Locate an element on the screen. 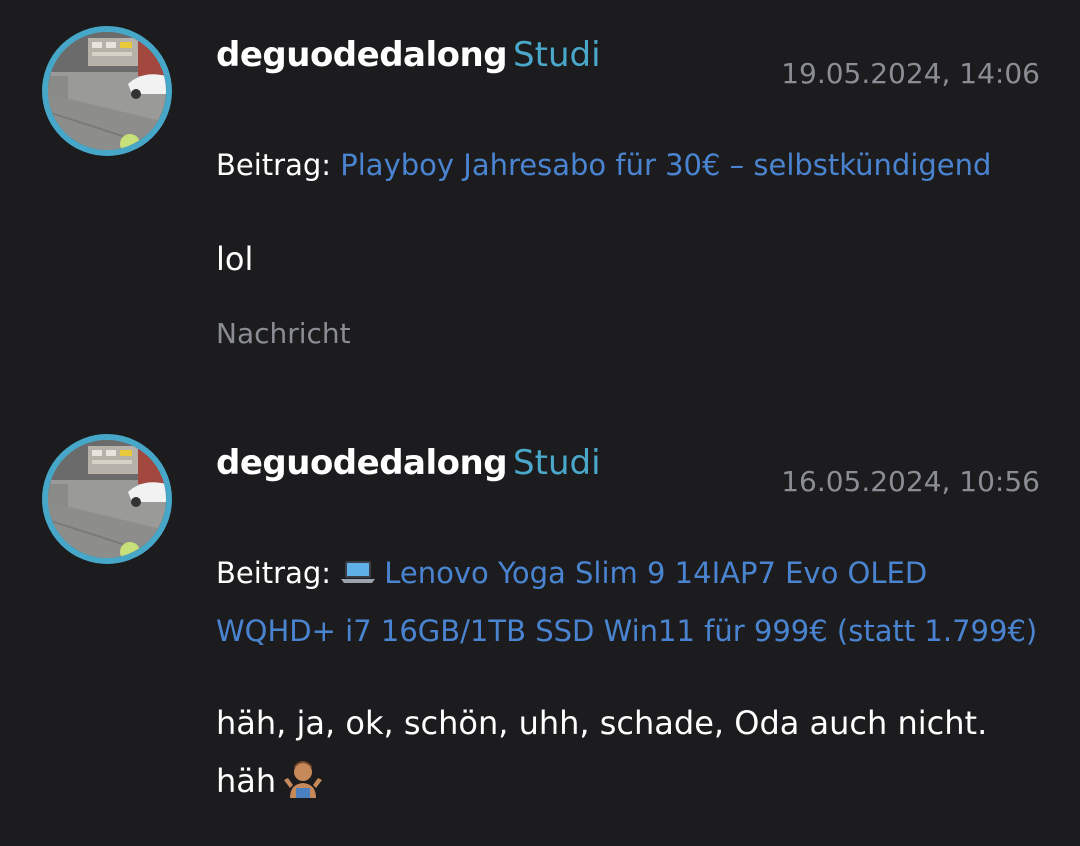  comment-text: lol is located at coordinates (235, 259).